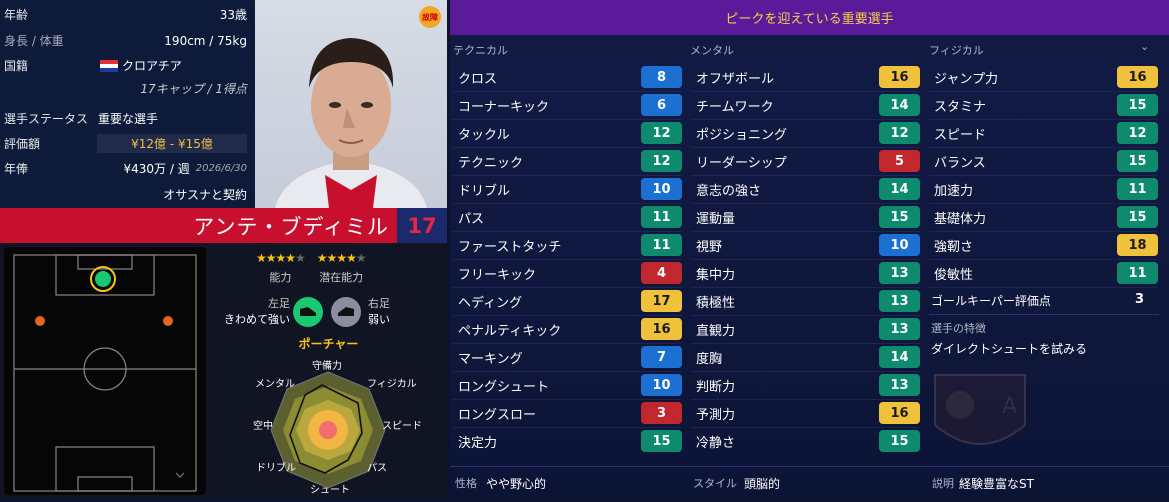  What do you see at coordinates (549, 133) in the screenshot?
I see `technical-attribute-row: タックル` at bounding box center [549, 133].